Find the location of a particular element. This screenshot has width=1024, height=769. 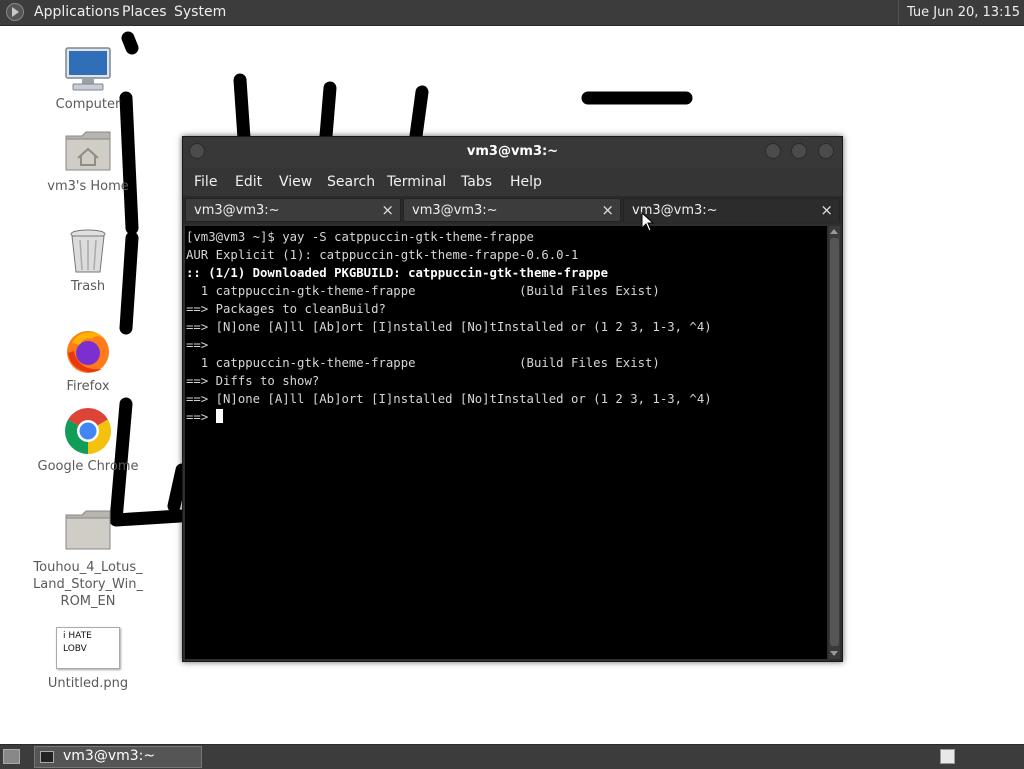

terminal-prompt: ==> is located at coordinates (201, 417).